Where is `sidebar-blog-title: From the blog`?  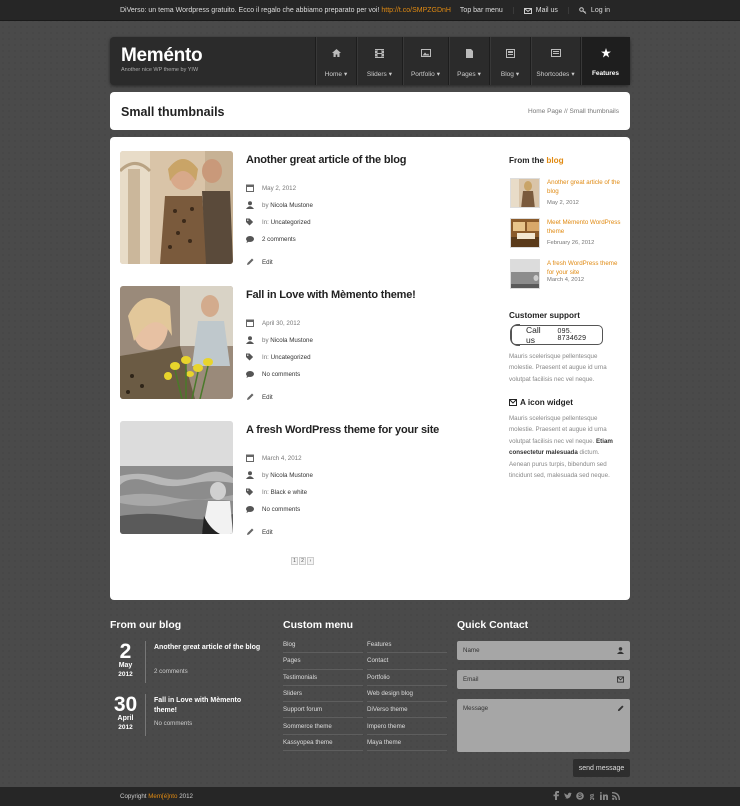 sidebar-blog-title: From the blog is located at coordinates (536, 160).